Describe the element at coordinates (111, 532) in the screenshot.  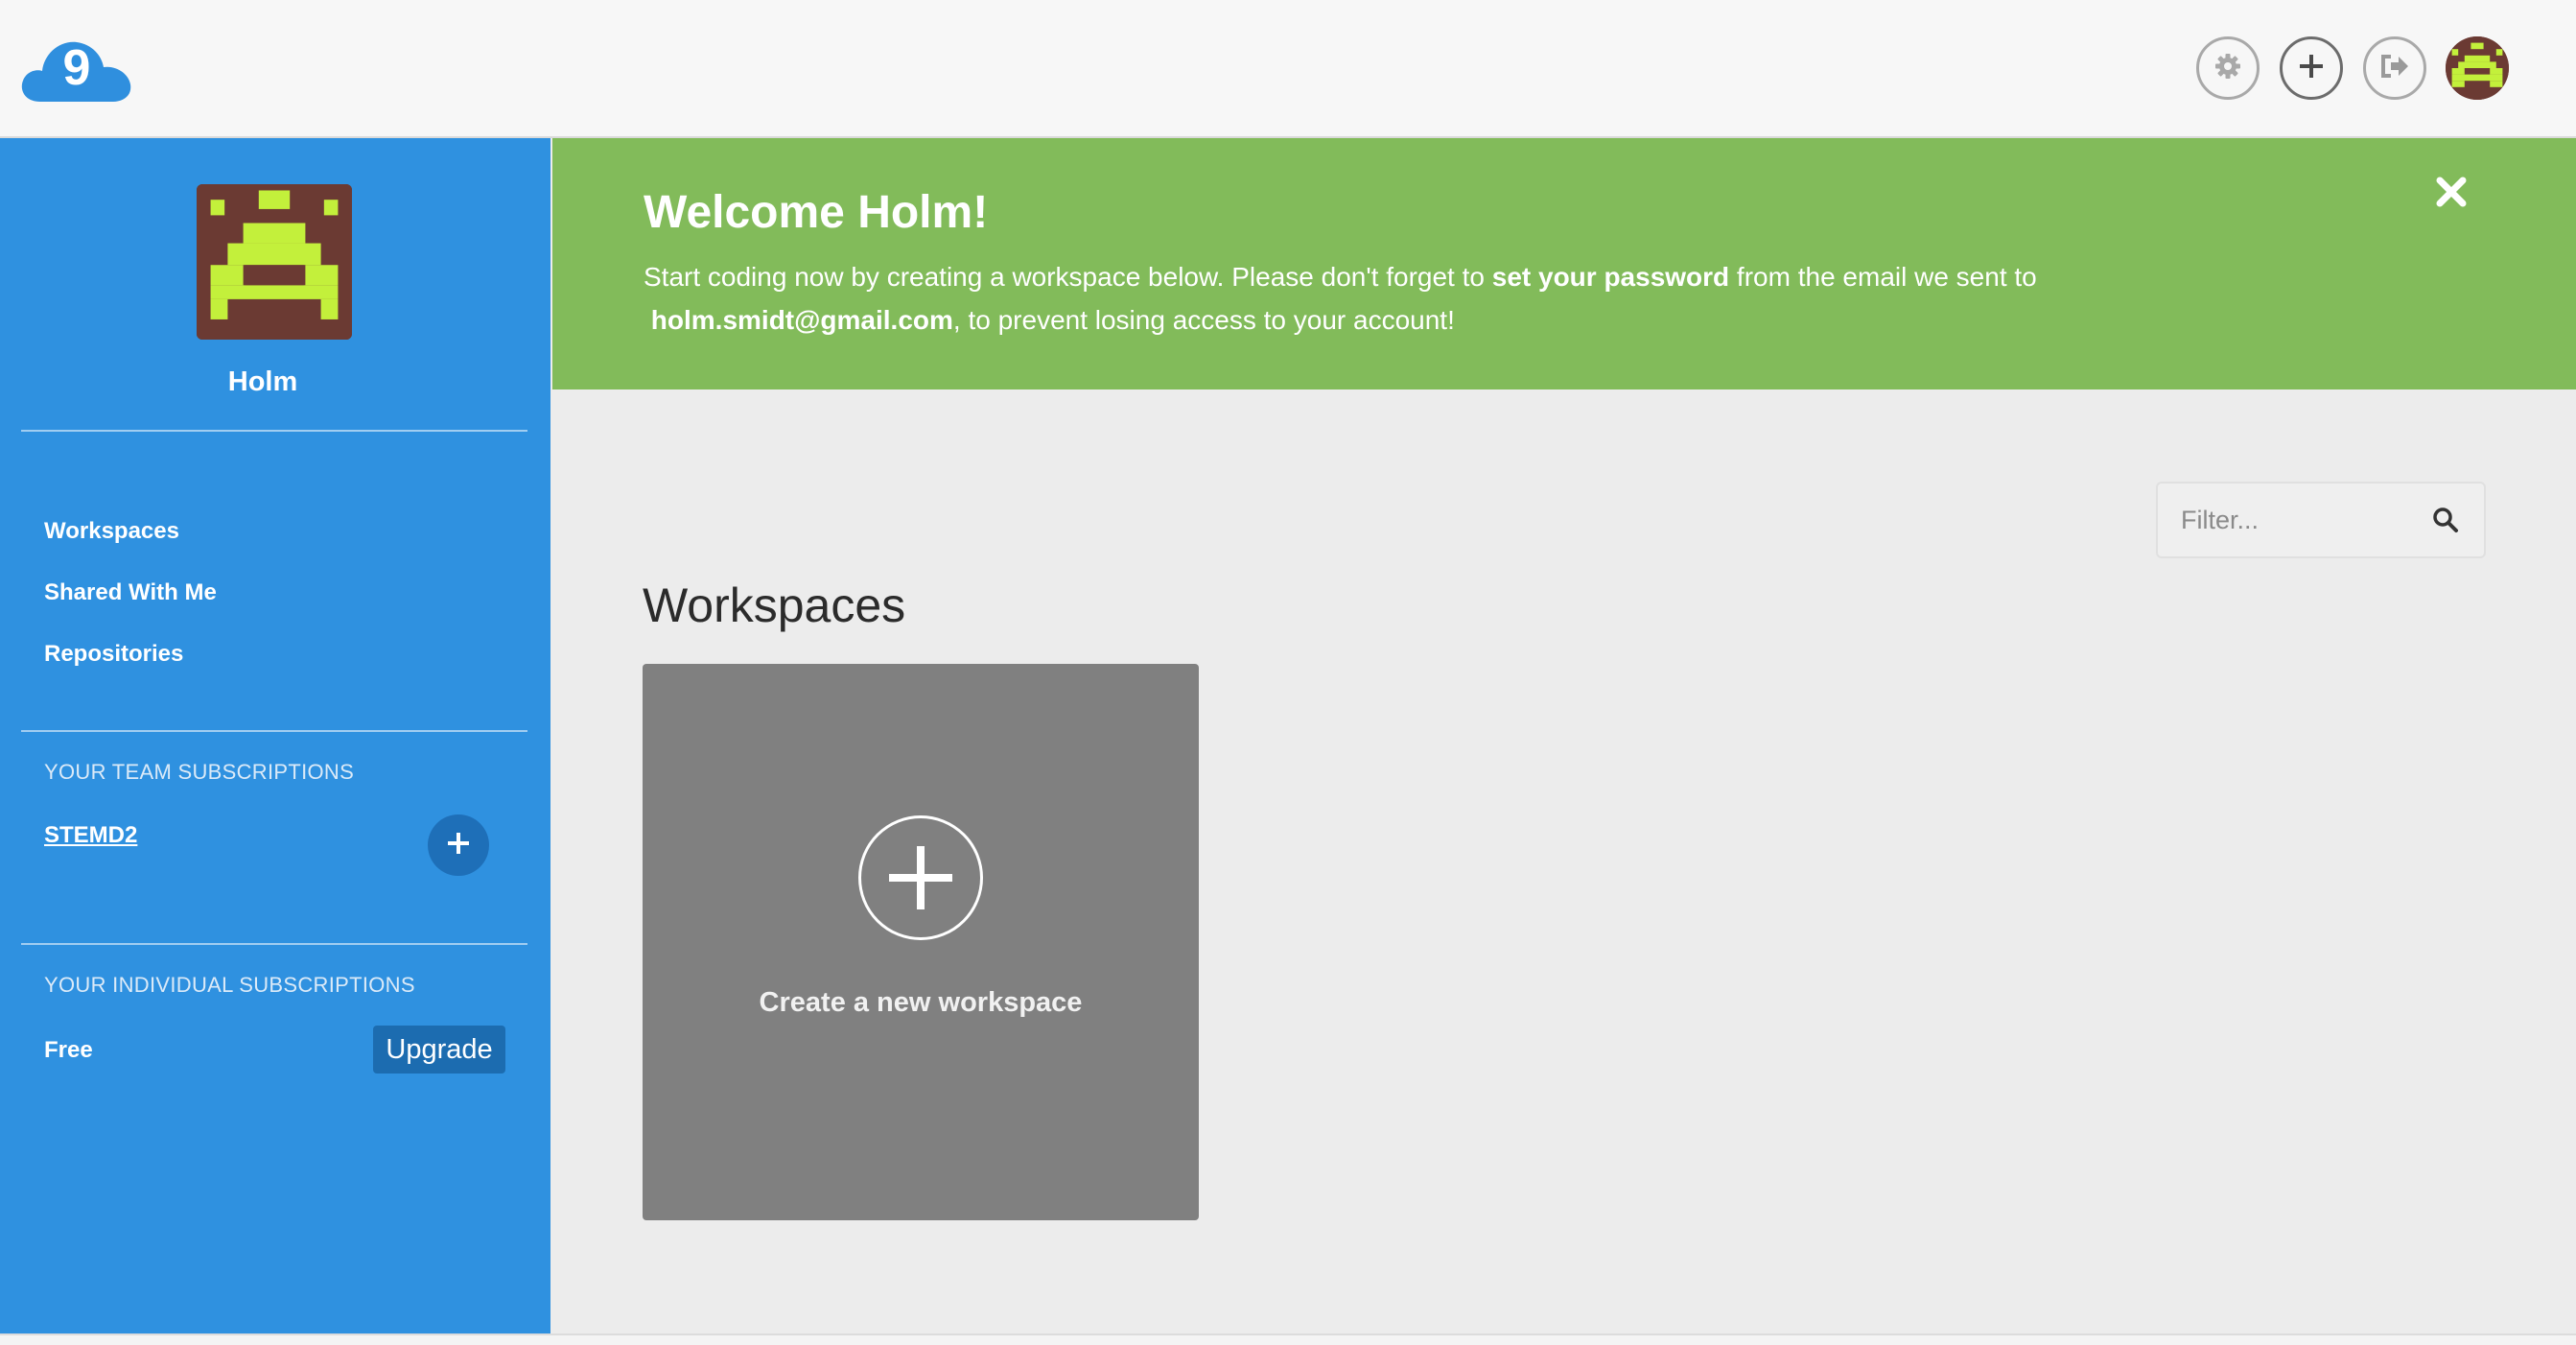
I see `sidebar-item-workspaces: Workspaces` at that location.